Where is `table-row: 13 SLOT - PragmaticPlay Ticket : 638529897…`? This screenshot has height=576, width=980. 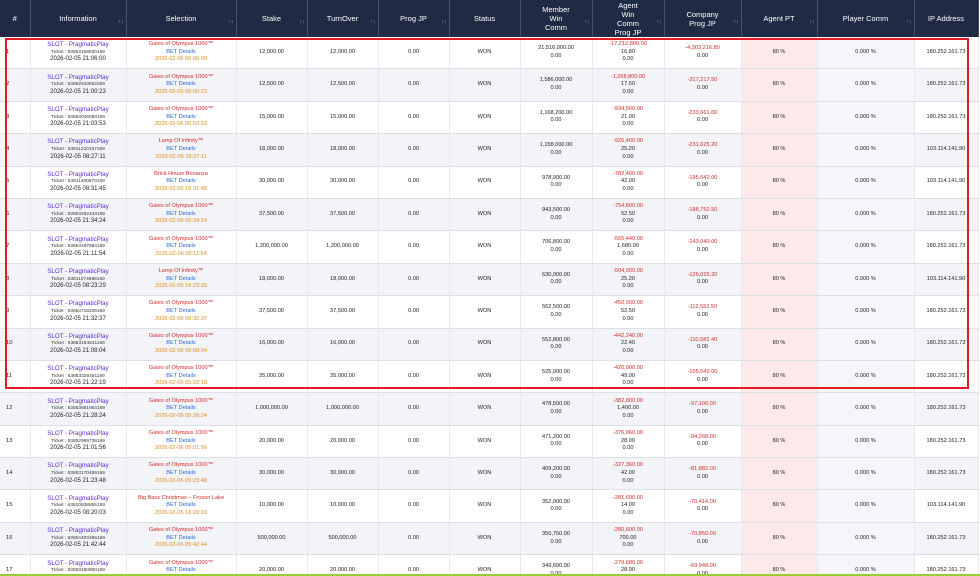 table-row: 13 SLOT - PragmaticPlay Ticket : 638529897… is located at coordinates (489, 442).